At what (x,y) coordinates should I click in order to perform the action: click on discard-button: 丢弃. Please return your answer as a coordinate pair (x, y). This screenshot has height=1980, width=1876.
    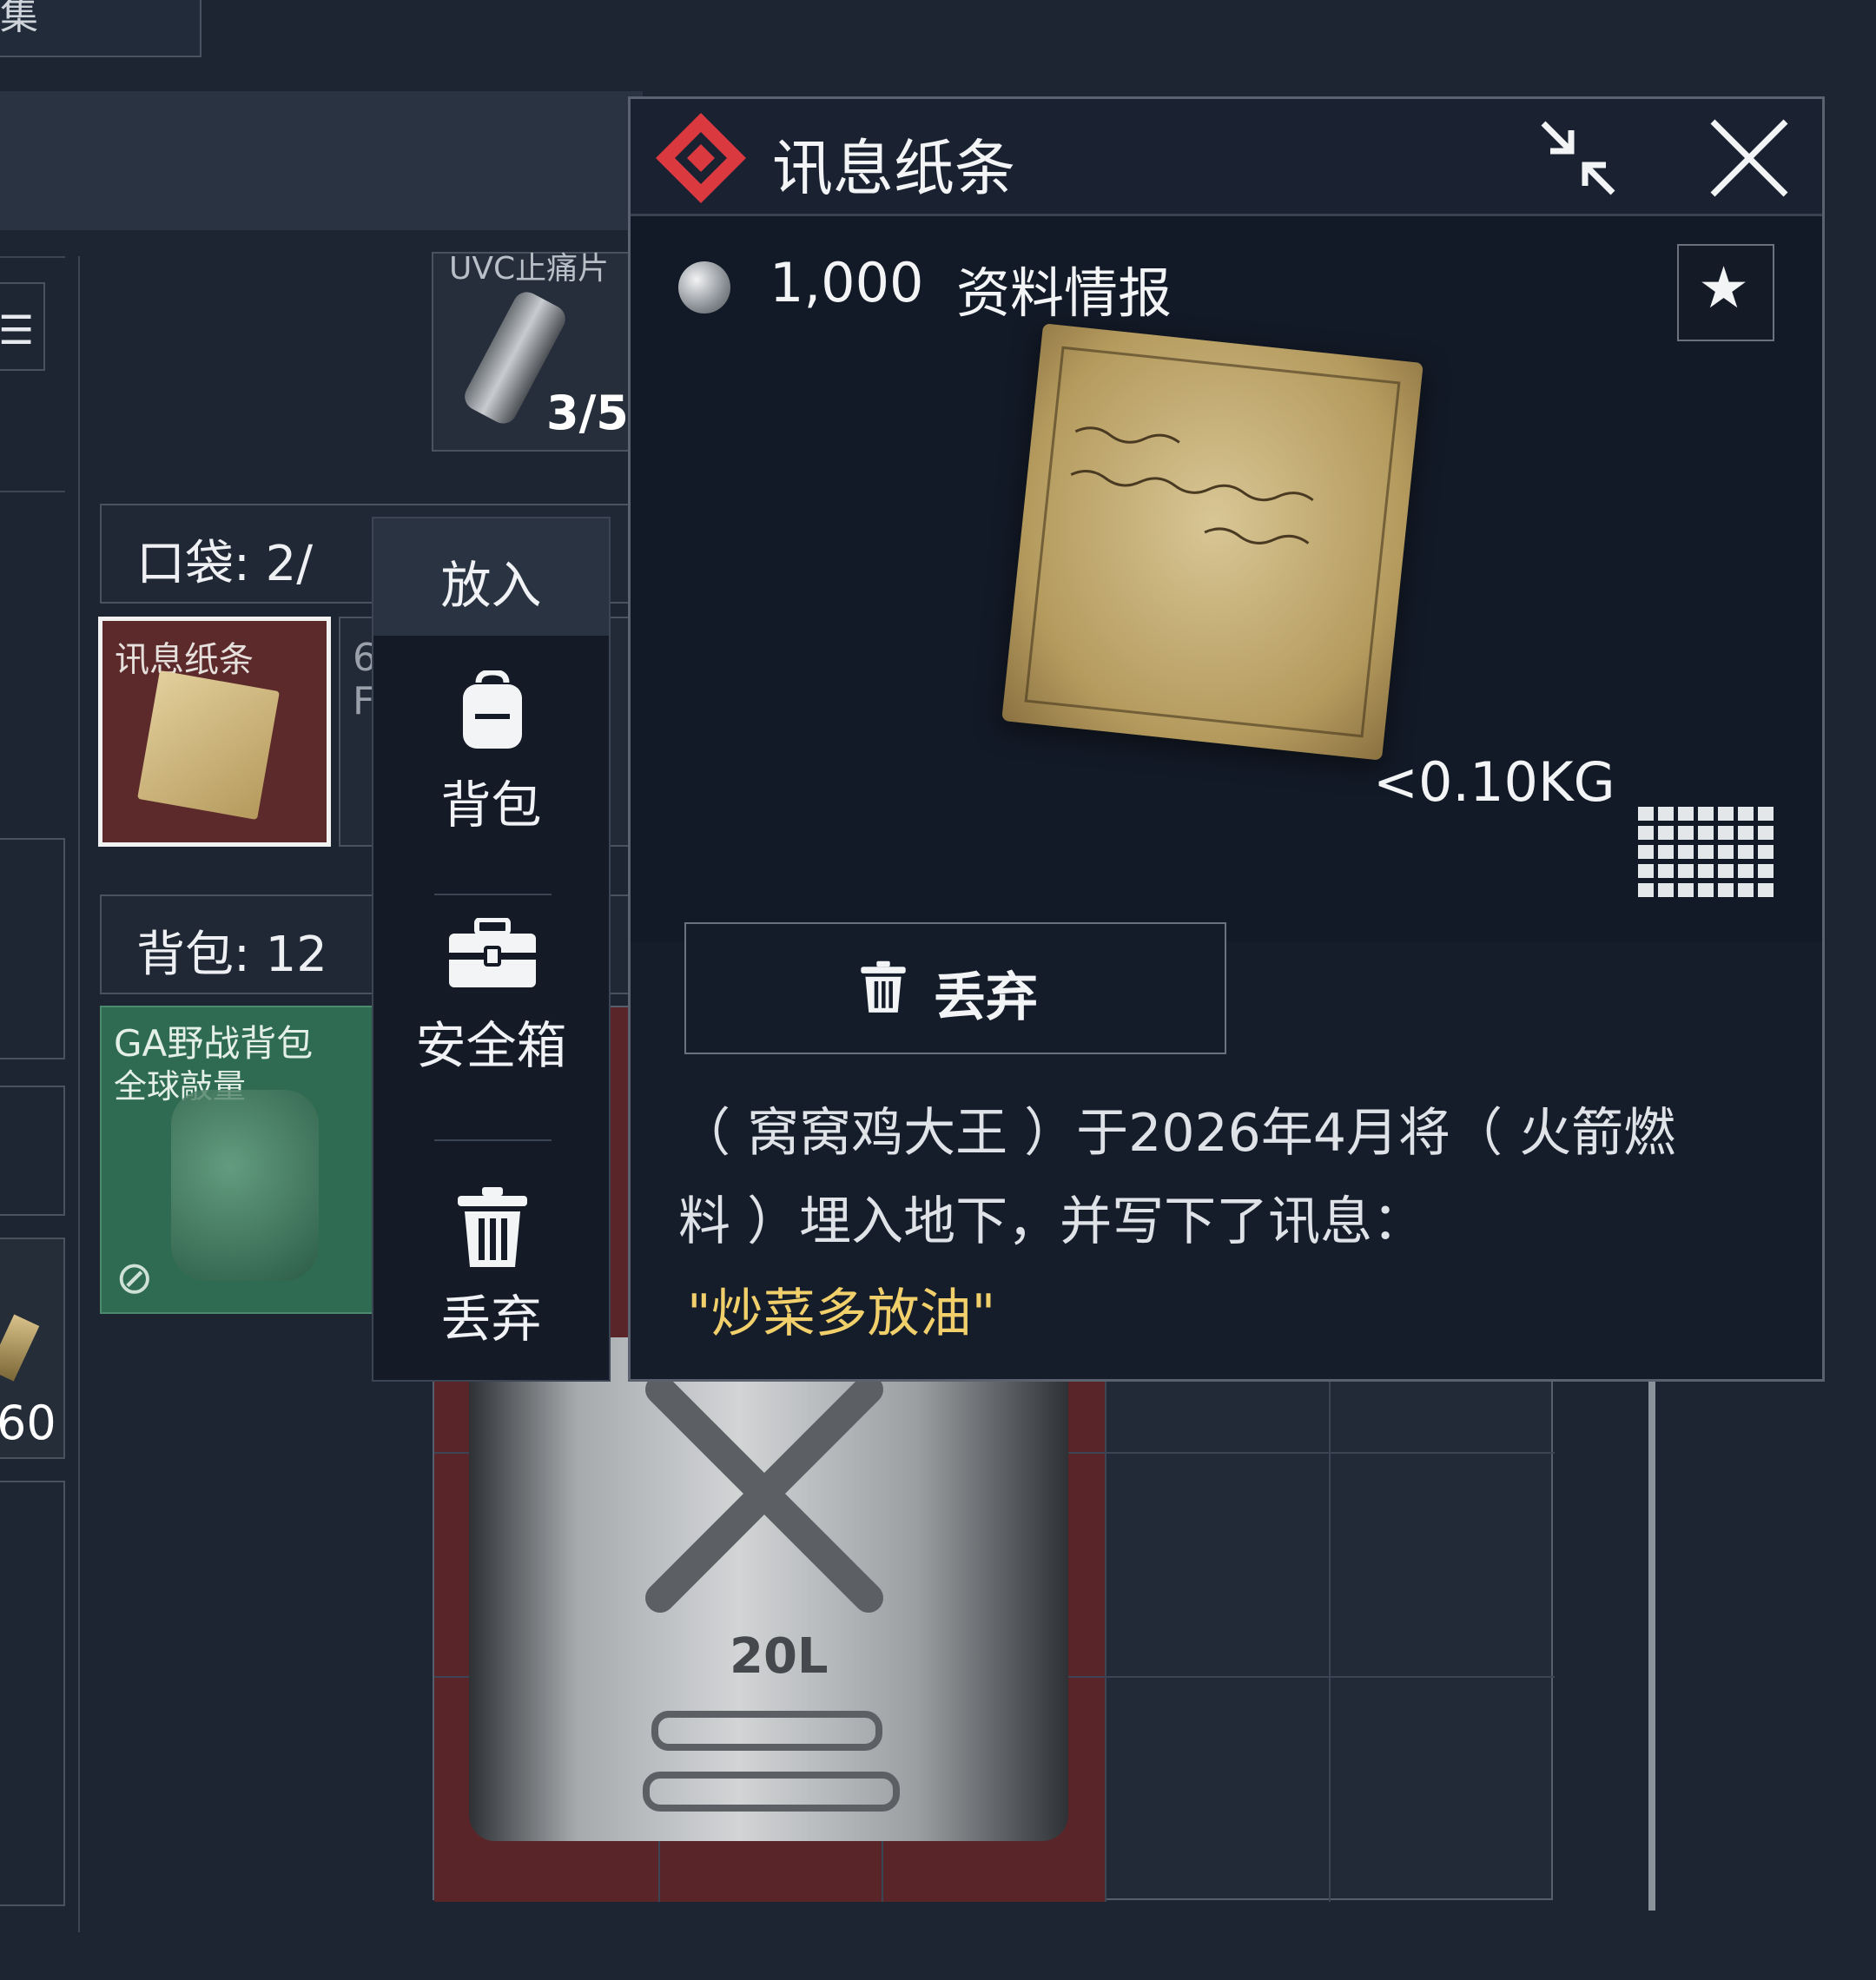
    Looking at the image, I should click on (955, 988).